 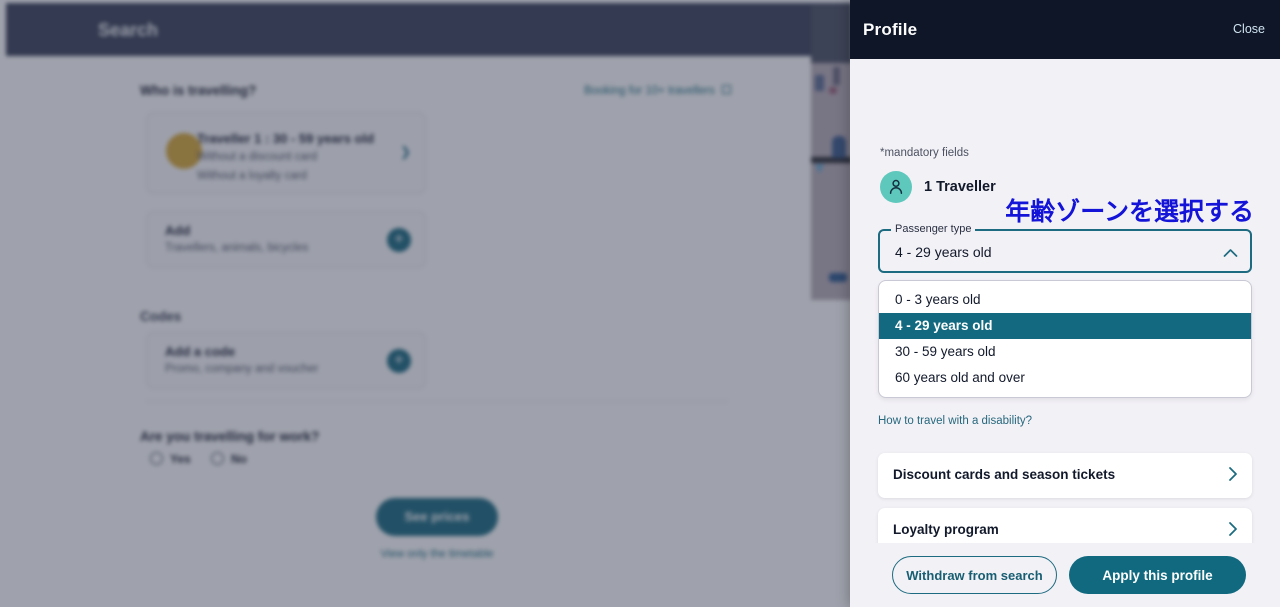 What do you see at coordinates (1065, 378) in the screenshot?
I see `option-60-over: 60 years old and over` at bounding box center [1065, 378].